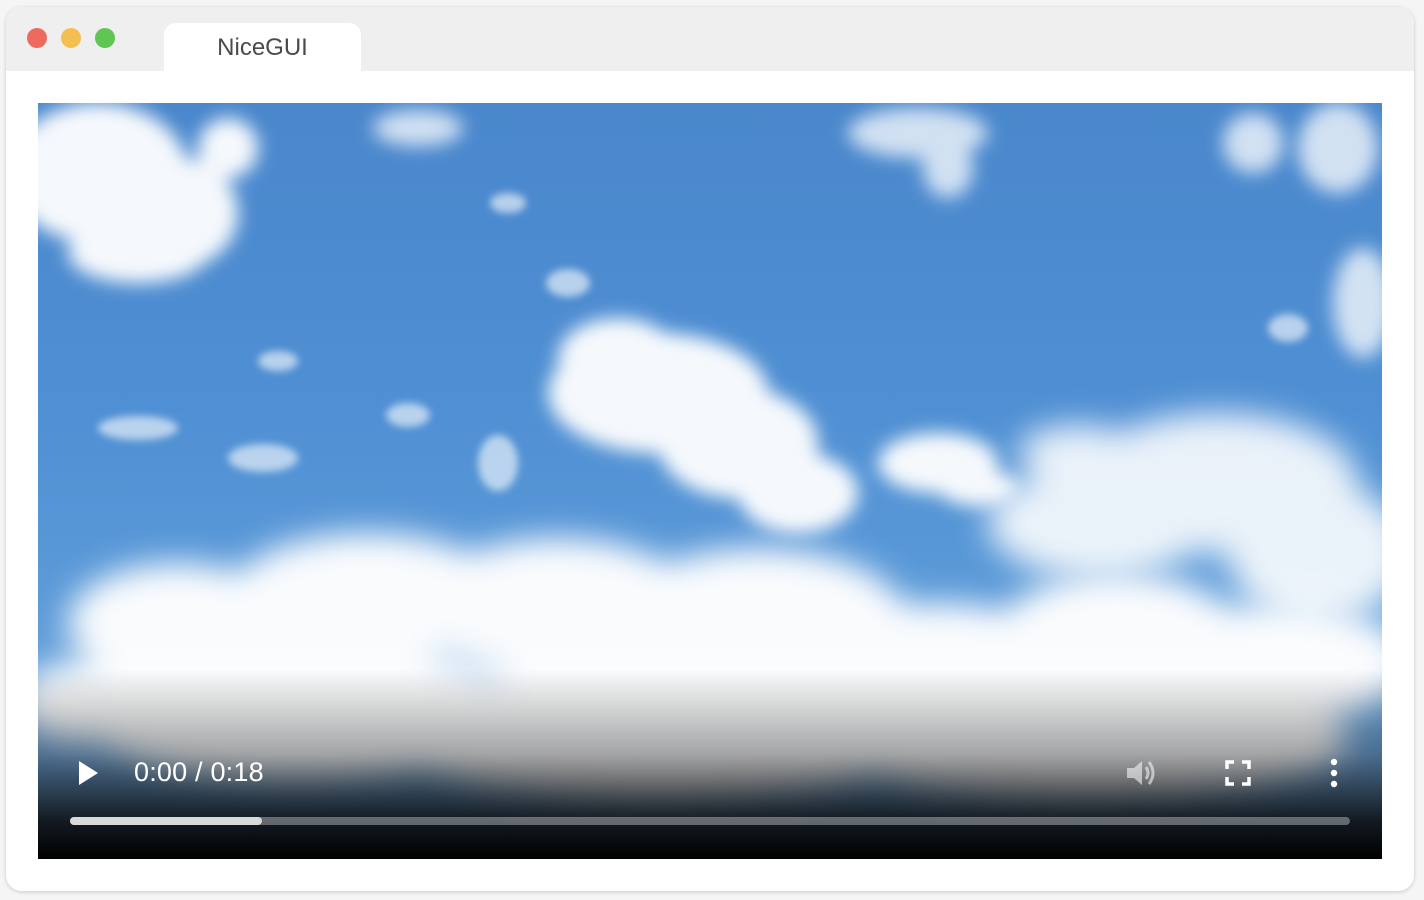 Image resolution: width=1424 pixels, height=900 pixels. Describe the element at coordinates (710, 821) in the screenshot. I see `progress-bar` at that location.